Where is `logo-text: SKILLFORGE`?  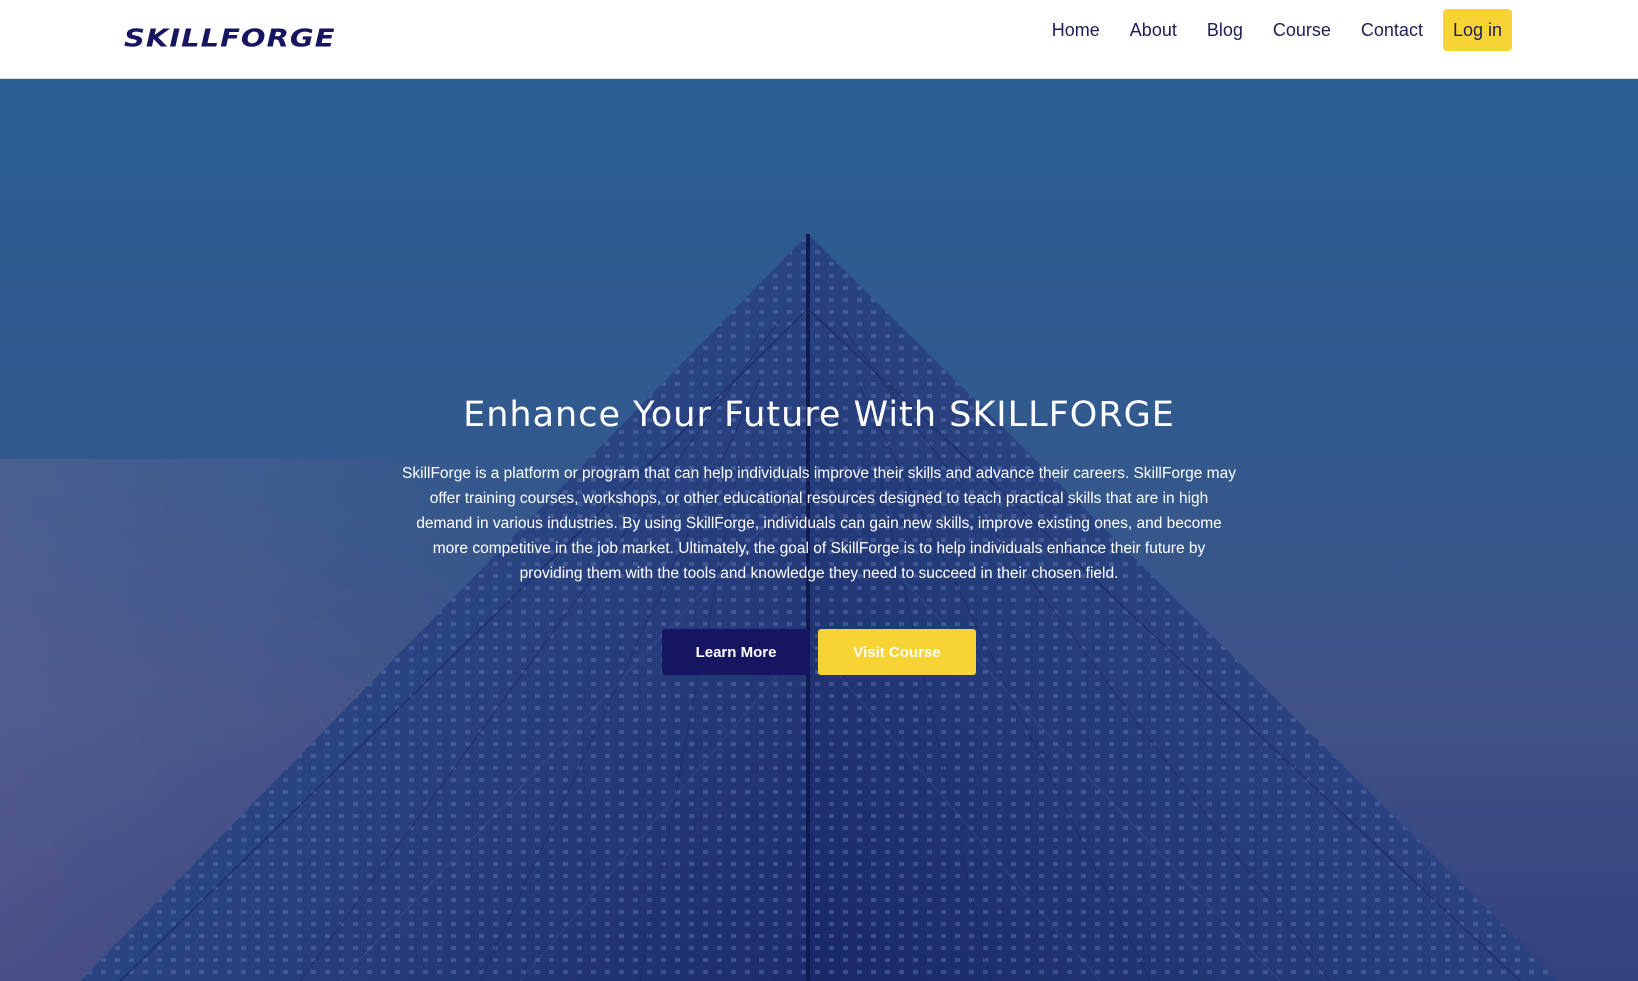 logo-text: SKILLFORGE is located at coordinates (230, 38).